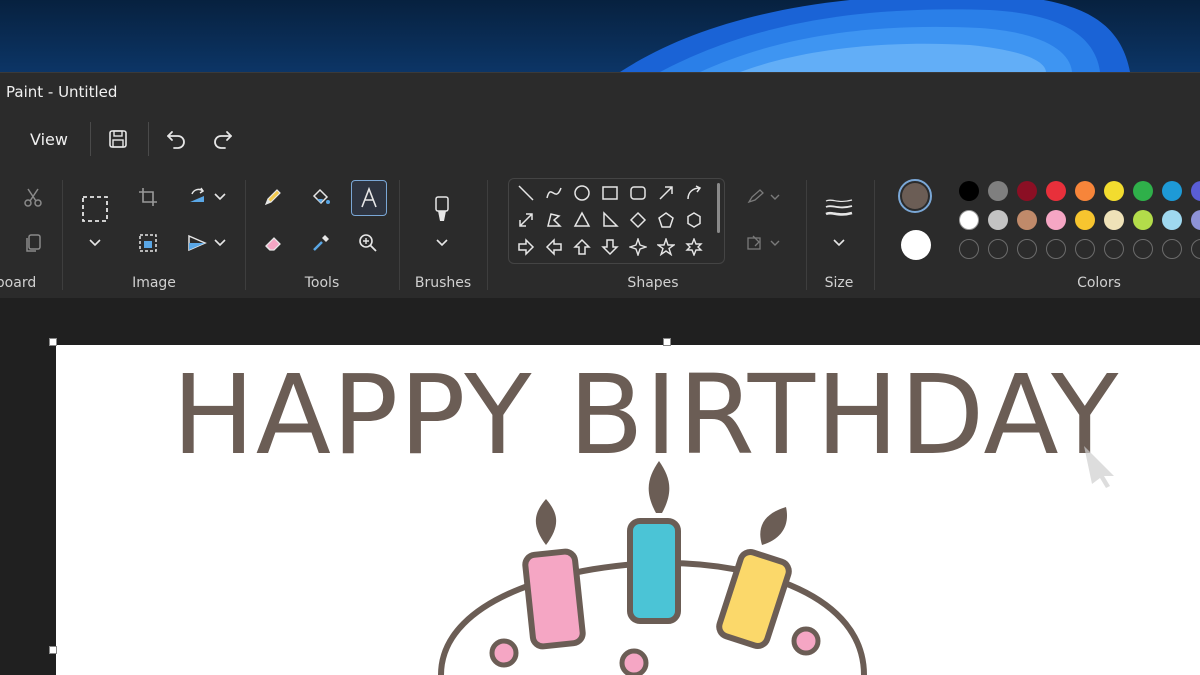 Image resolution: width=1200 pixels, height=675 pixels. I want to click on clipboard-group-label: board, so click(18, 283).